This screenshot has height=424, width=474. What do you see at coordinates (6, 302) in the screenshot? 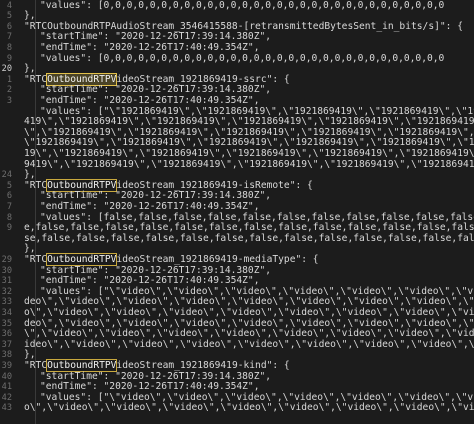
I see `line-number: 33` at bounding box center [6, 302].